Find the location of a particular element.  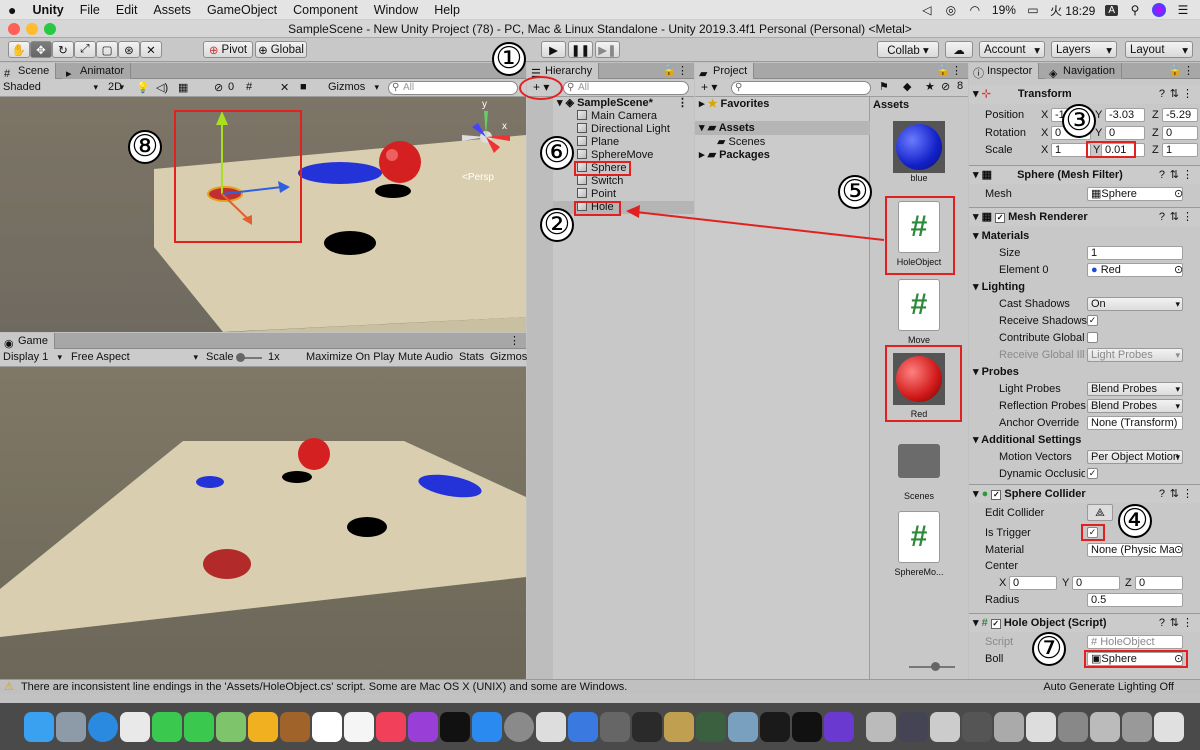

menu-file: File is located at coordinates (90, 10).